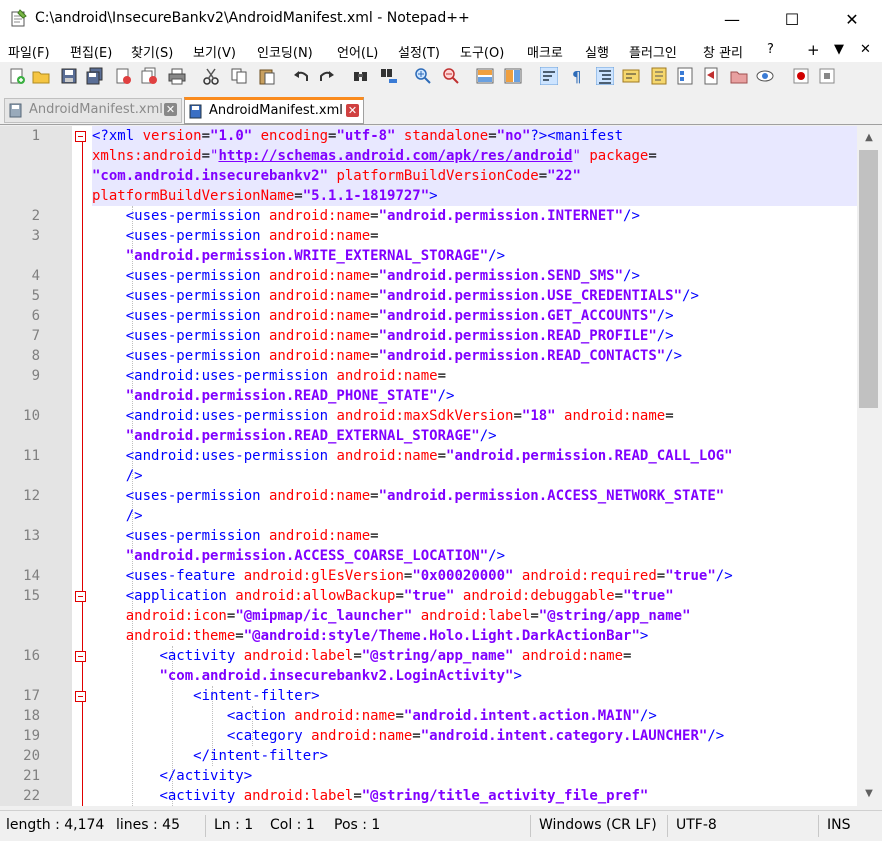 The height and width of the screenshot is (841, 882). I want to click on code-line: </intent-filter>, so click(474, 756).